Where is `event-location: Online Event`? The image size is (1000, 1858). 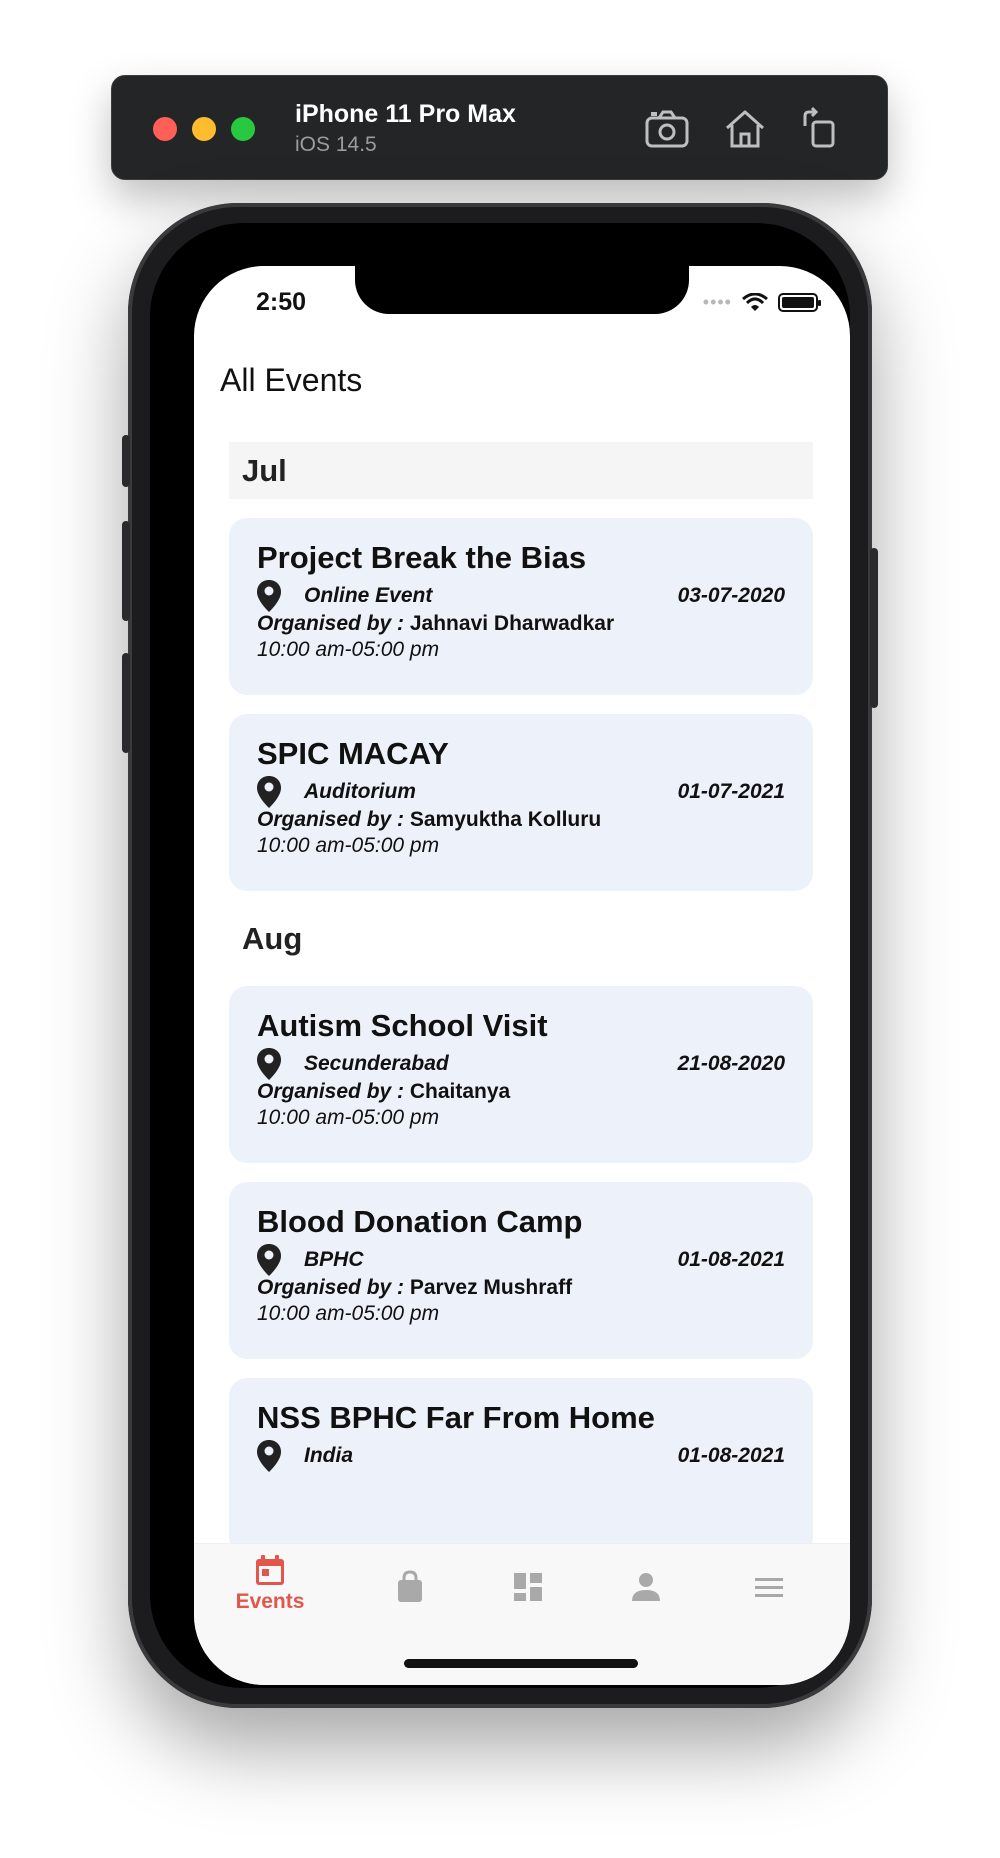 event-location: Online Event is located at coordinates (368, 595).